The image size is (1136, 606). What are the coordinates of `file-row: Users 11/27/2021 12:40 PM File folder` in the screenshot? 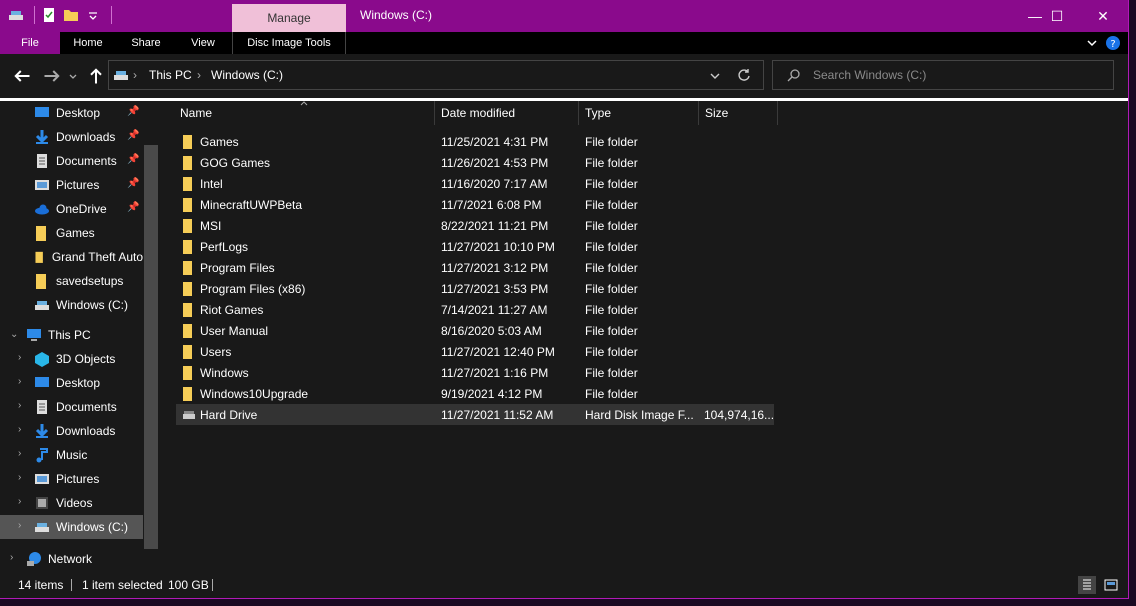 It's located at (475, 351).